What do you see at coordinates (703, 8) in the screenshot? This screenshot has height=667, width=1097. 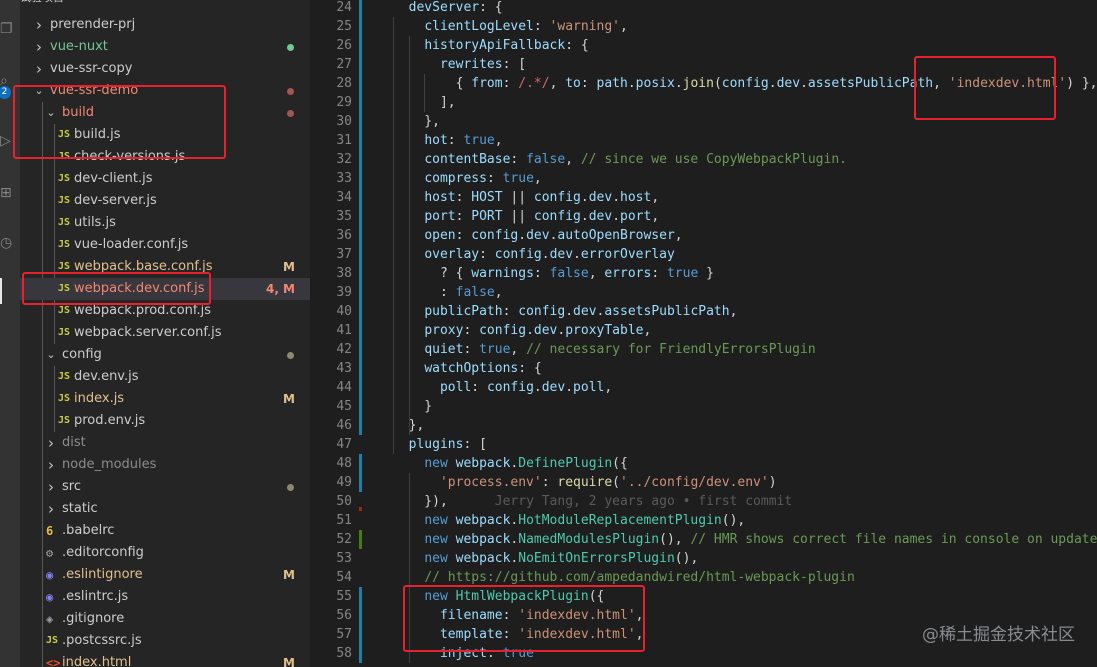 I see `code-line: 24 devServer: {` at bounding box center [703, 8].